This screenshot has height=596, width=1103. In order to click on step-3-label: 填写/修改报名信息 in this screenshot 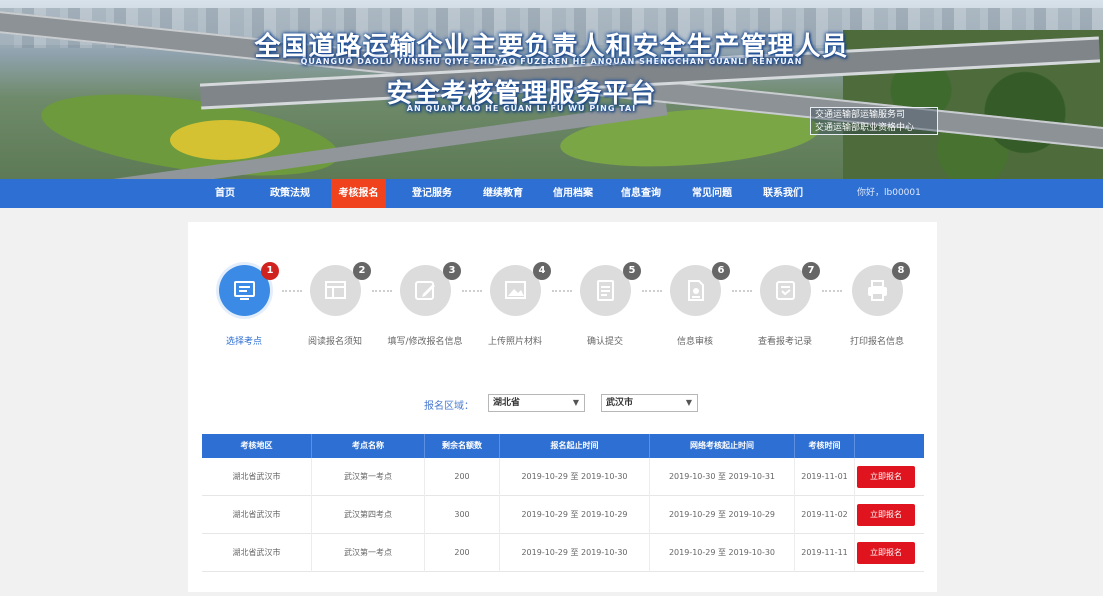, I will do `click(425, 342)`.